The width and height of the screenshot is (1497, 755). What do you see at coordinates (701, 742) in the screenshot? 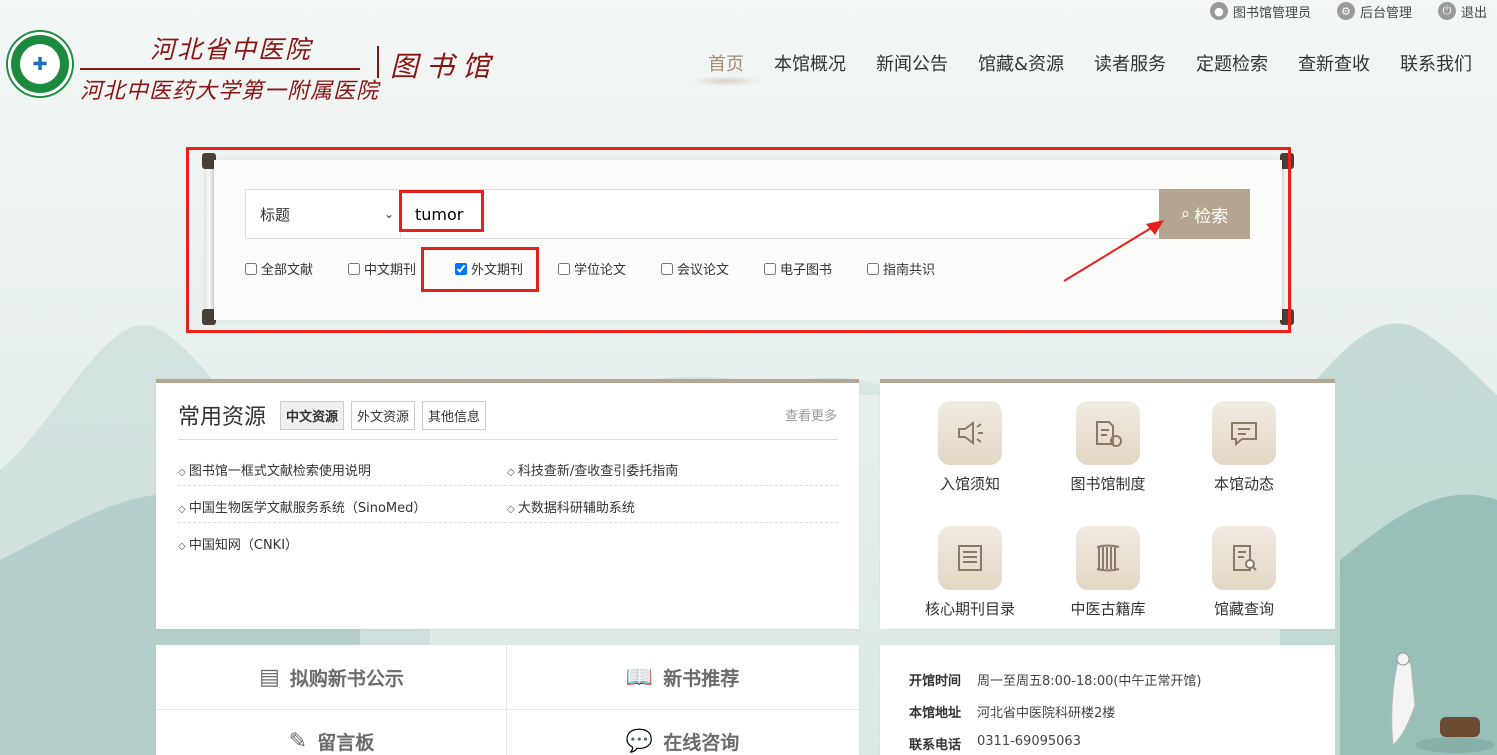
I see `online-consult-label: 在线咨询` at bounding box center [701, 742].